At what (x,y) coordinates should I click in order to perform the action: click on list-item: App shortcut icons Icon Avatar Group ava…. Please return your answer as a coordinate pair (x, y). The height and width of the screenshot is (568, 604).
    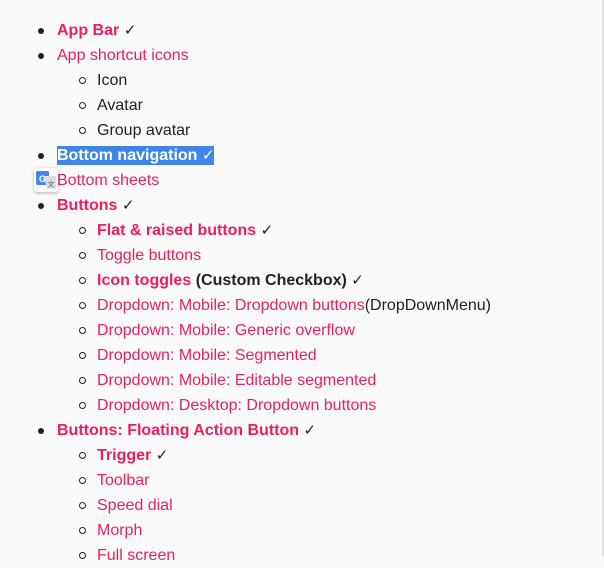
    Looking at the image, I should click on (158, 93).